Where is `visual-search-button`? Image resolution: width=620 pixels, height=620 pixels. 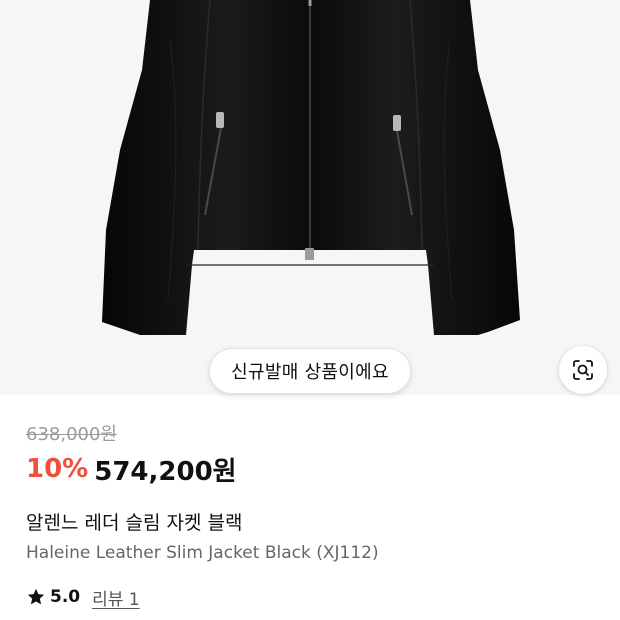
visual-search-button is located at coordinates (583, 370).